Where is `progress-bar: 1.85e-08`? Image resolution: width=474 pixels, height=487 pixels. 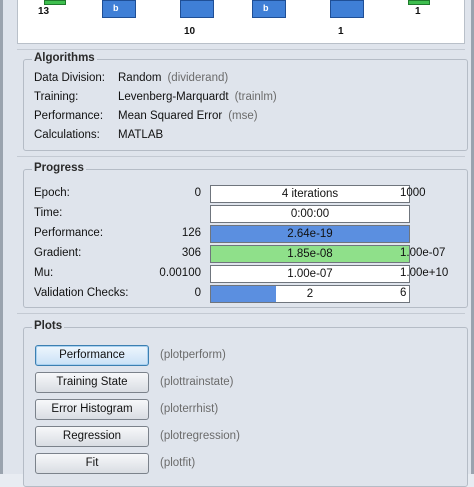 progress-bar: 1.85e-08 is located at coordinates (310, 254).